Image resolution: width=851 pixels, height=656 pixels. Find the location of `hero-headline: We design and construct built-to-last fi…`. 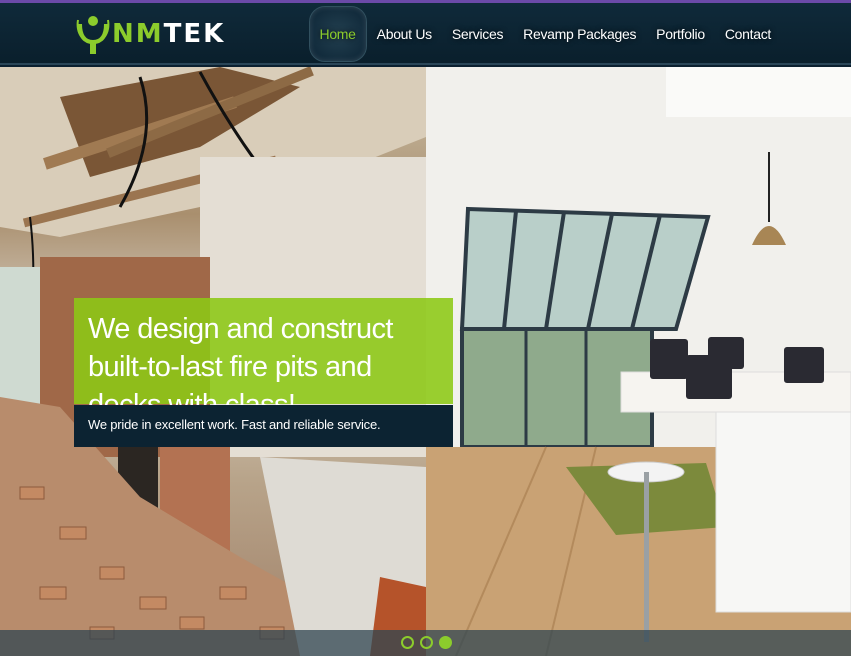

hero-headline: We design and construct built-to-last fi… is located at coordinates (263, 359).